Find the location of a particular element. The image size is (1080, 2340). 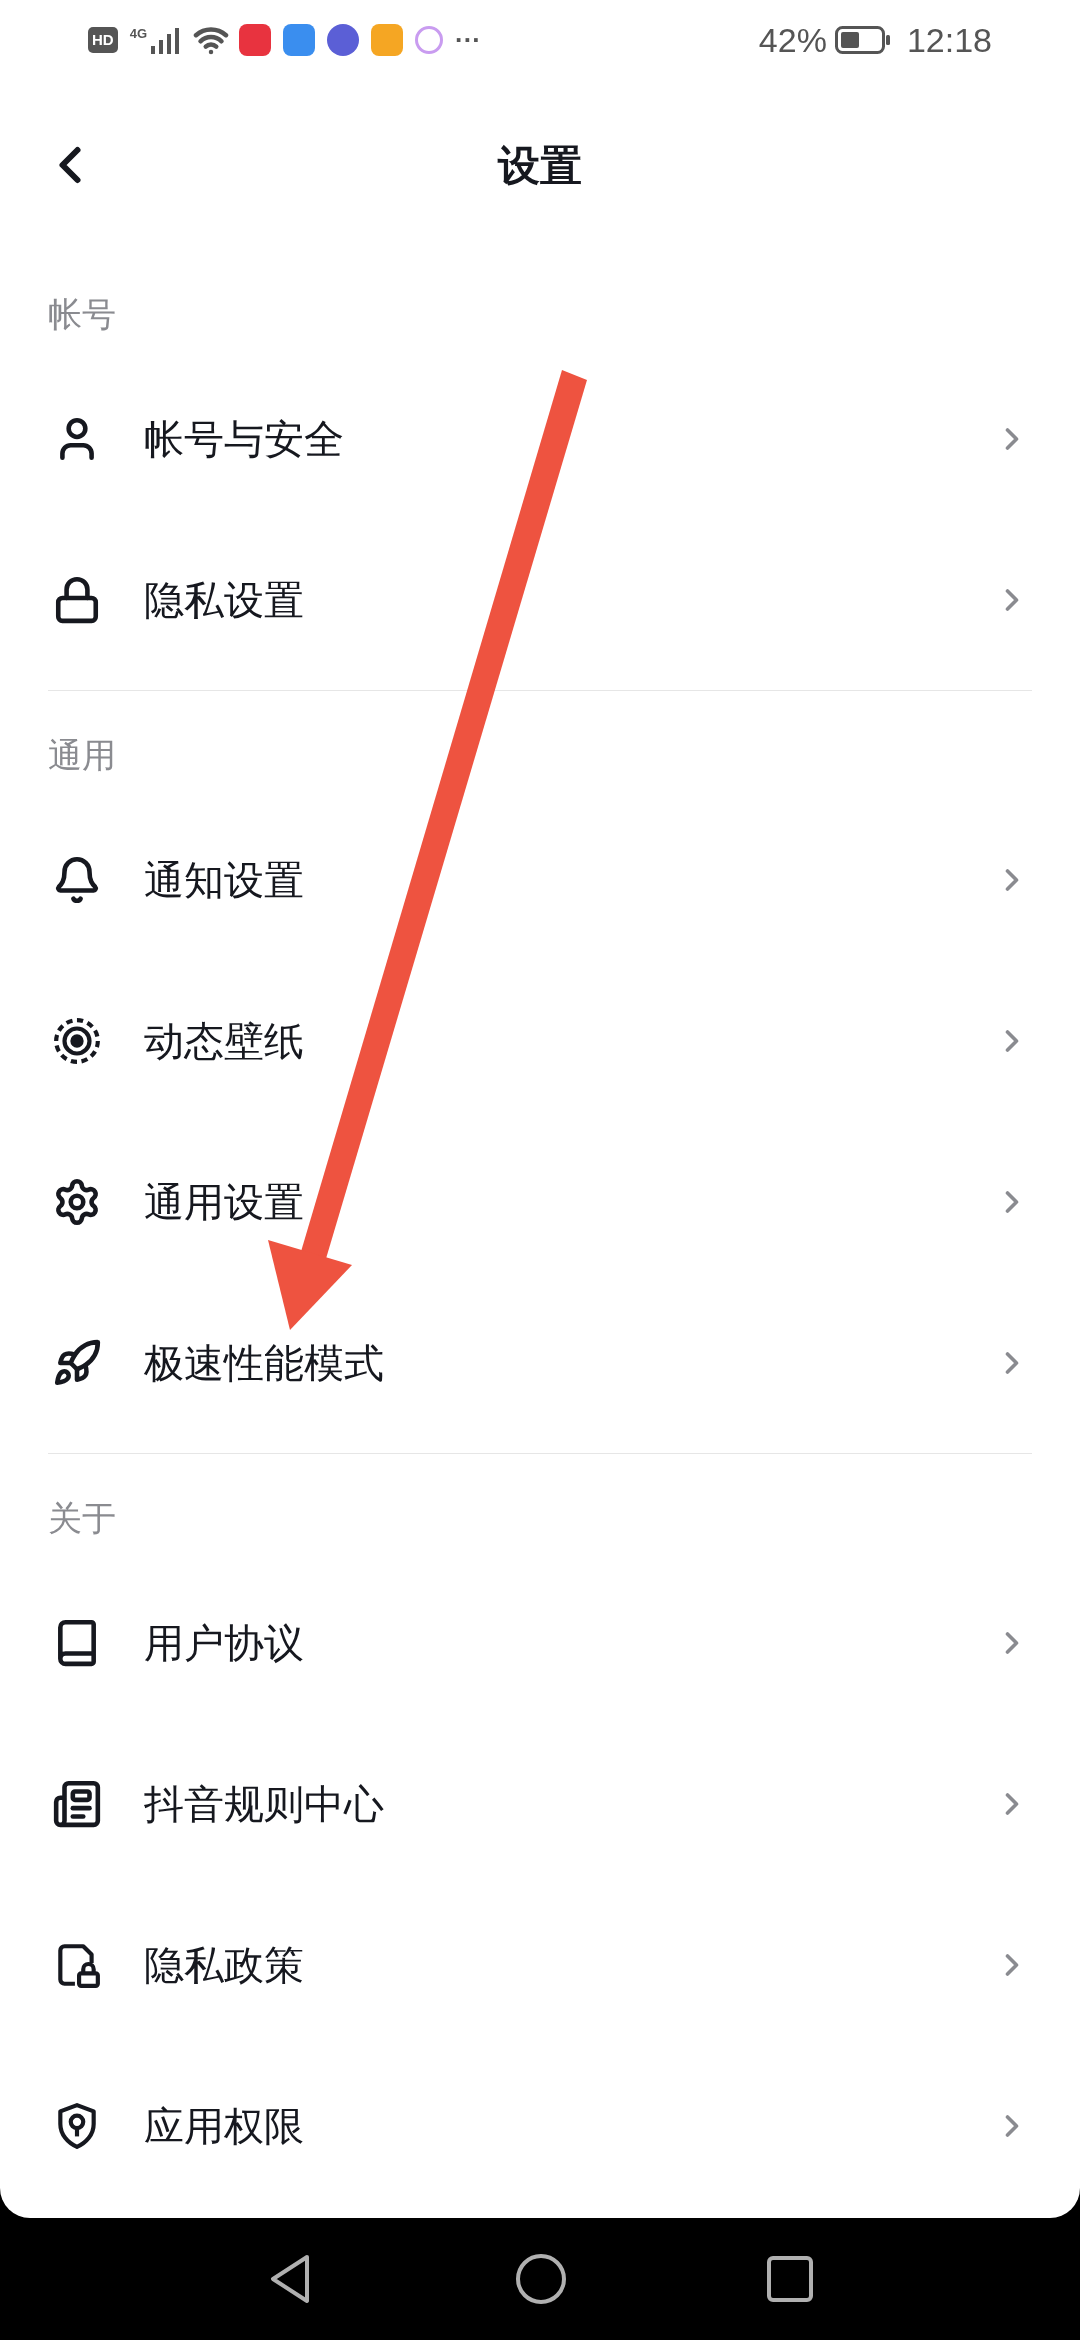

section-header: 通用 is located at coordinates (82, 755).